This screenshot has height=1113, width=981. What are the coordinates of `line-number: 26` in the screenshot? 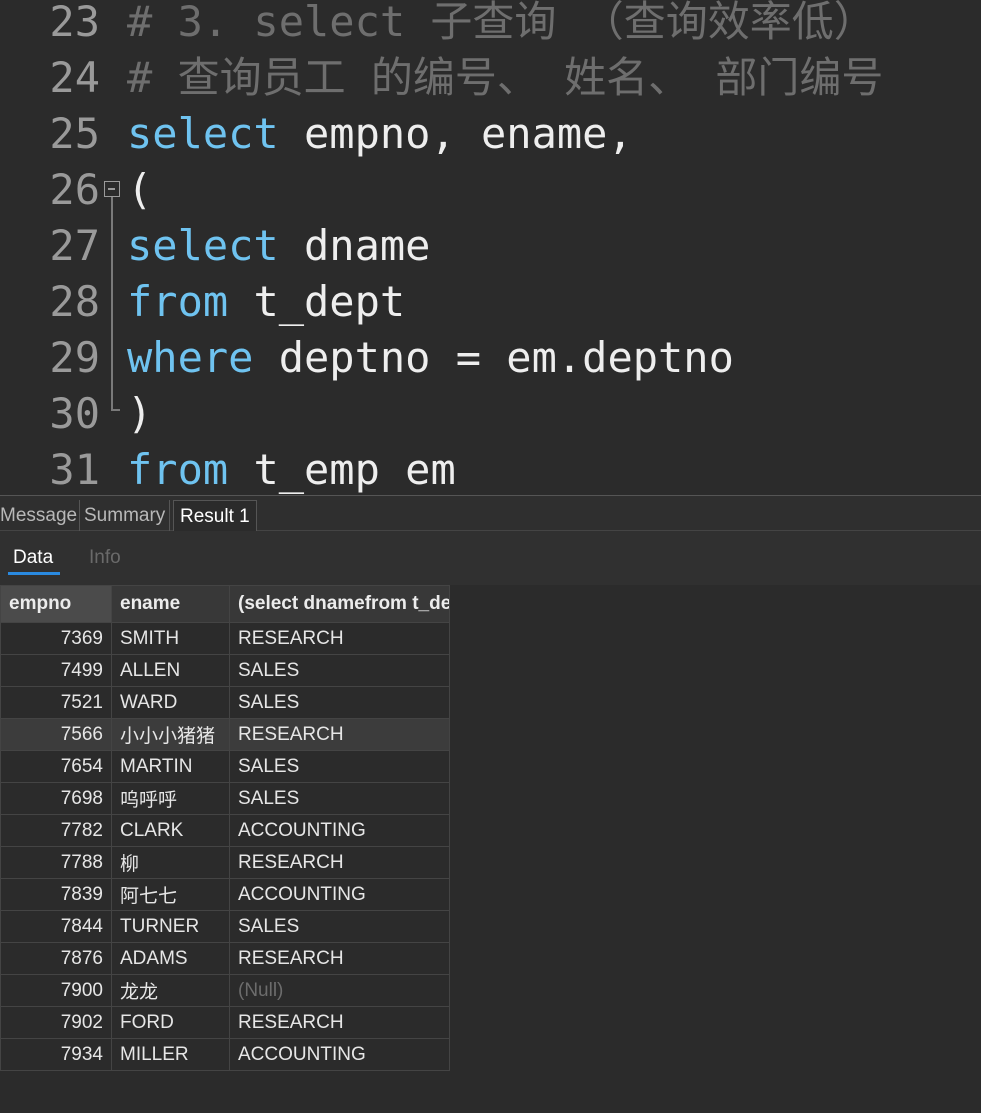 It's located at (74, 189).